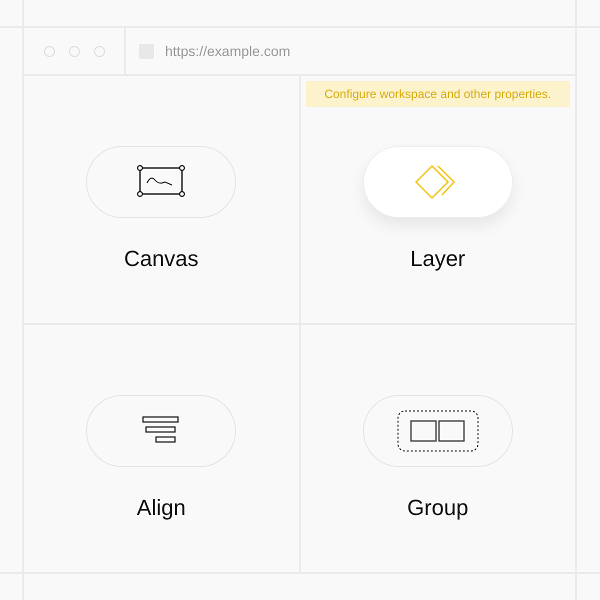 This screenshot has width=600, height=600. Describe the element at coordinates (227, 51) in the screenshot. I see `address-text: https://example.com` at that location.